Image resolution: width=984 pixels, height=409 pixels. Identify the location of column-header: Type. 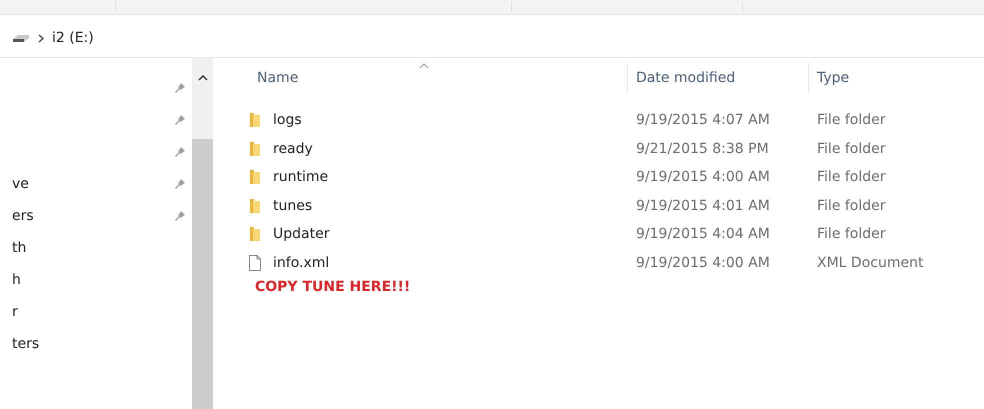
(892, 78).